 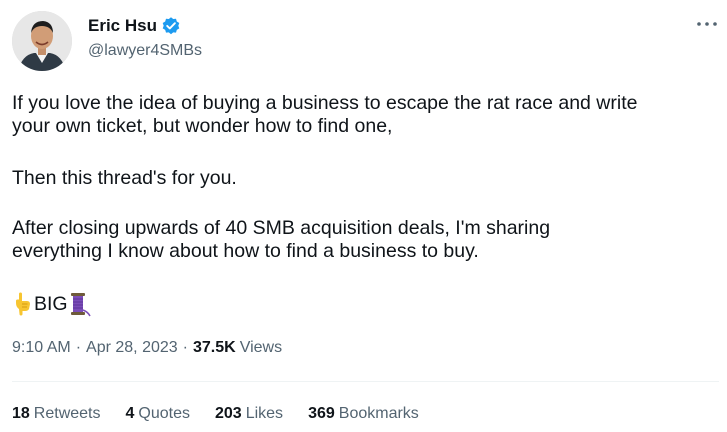 What do you see at coordinates (130, 413) in the screenshot?
I see `stat-count: 4` at bounding box center [130, 413].